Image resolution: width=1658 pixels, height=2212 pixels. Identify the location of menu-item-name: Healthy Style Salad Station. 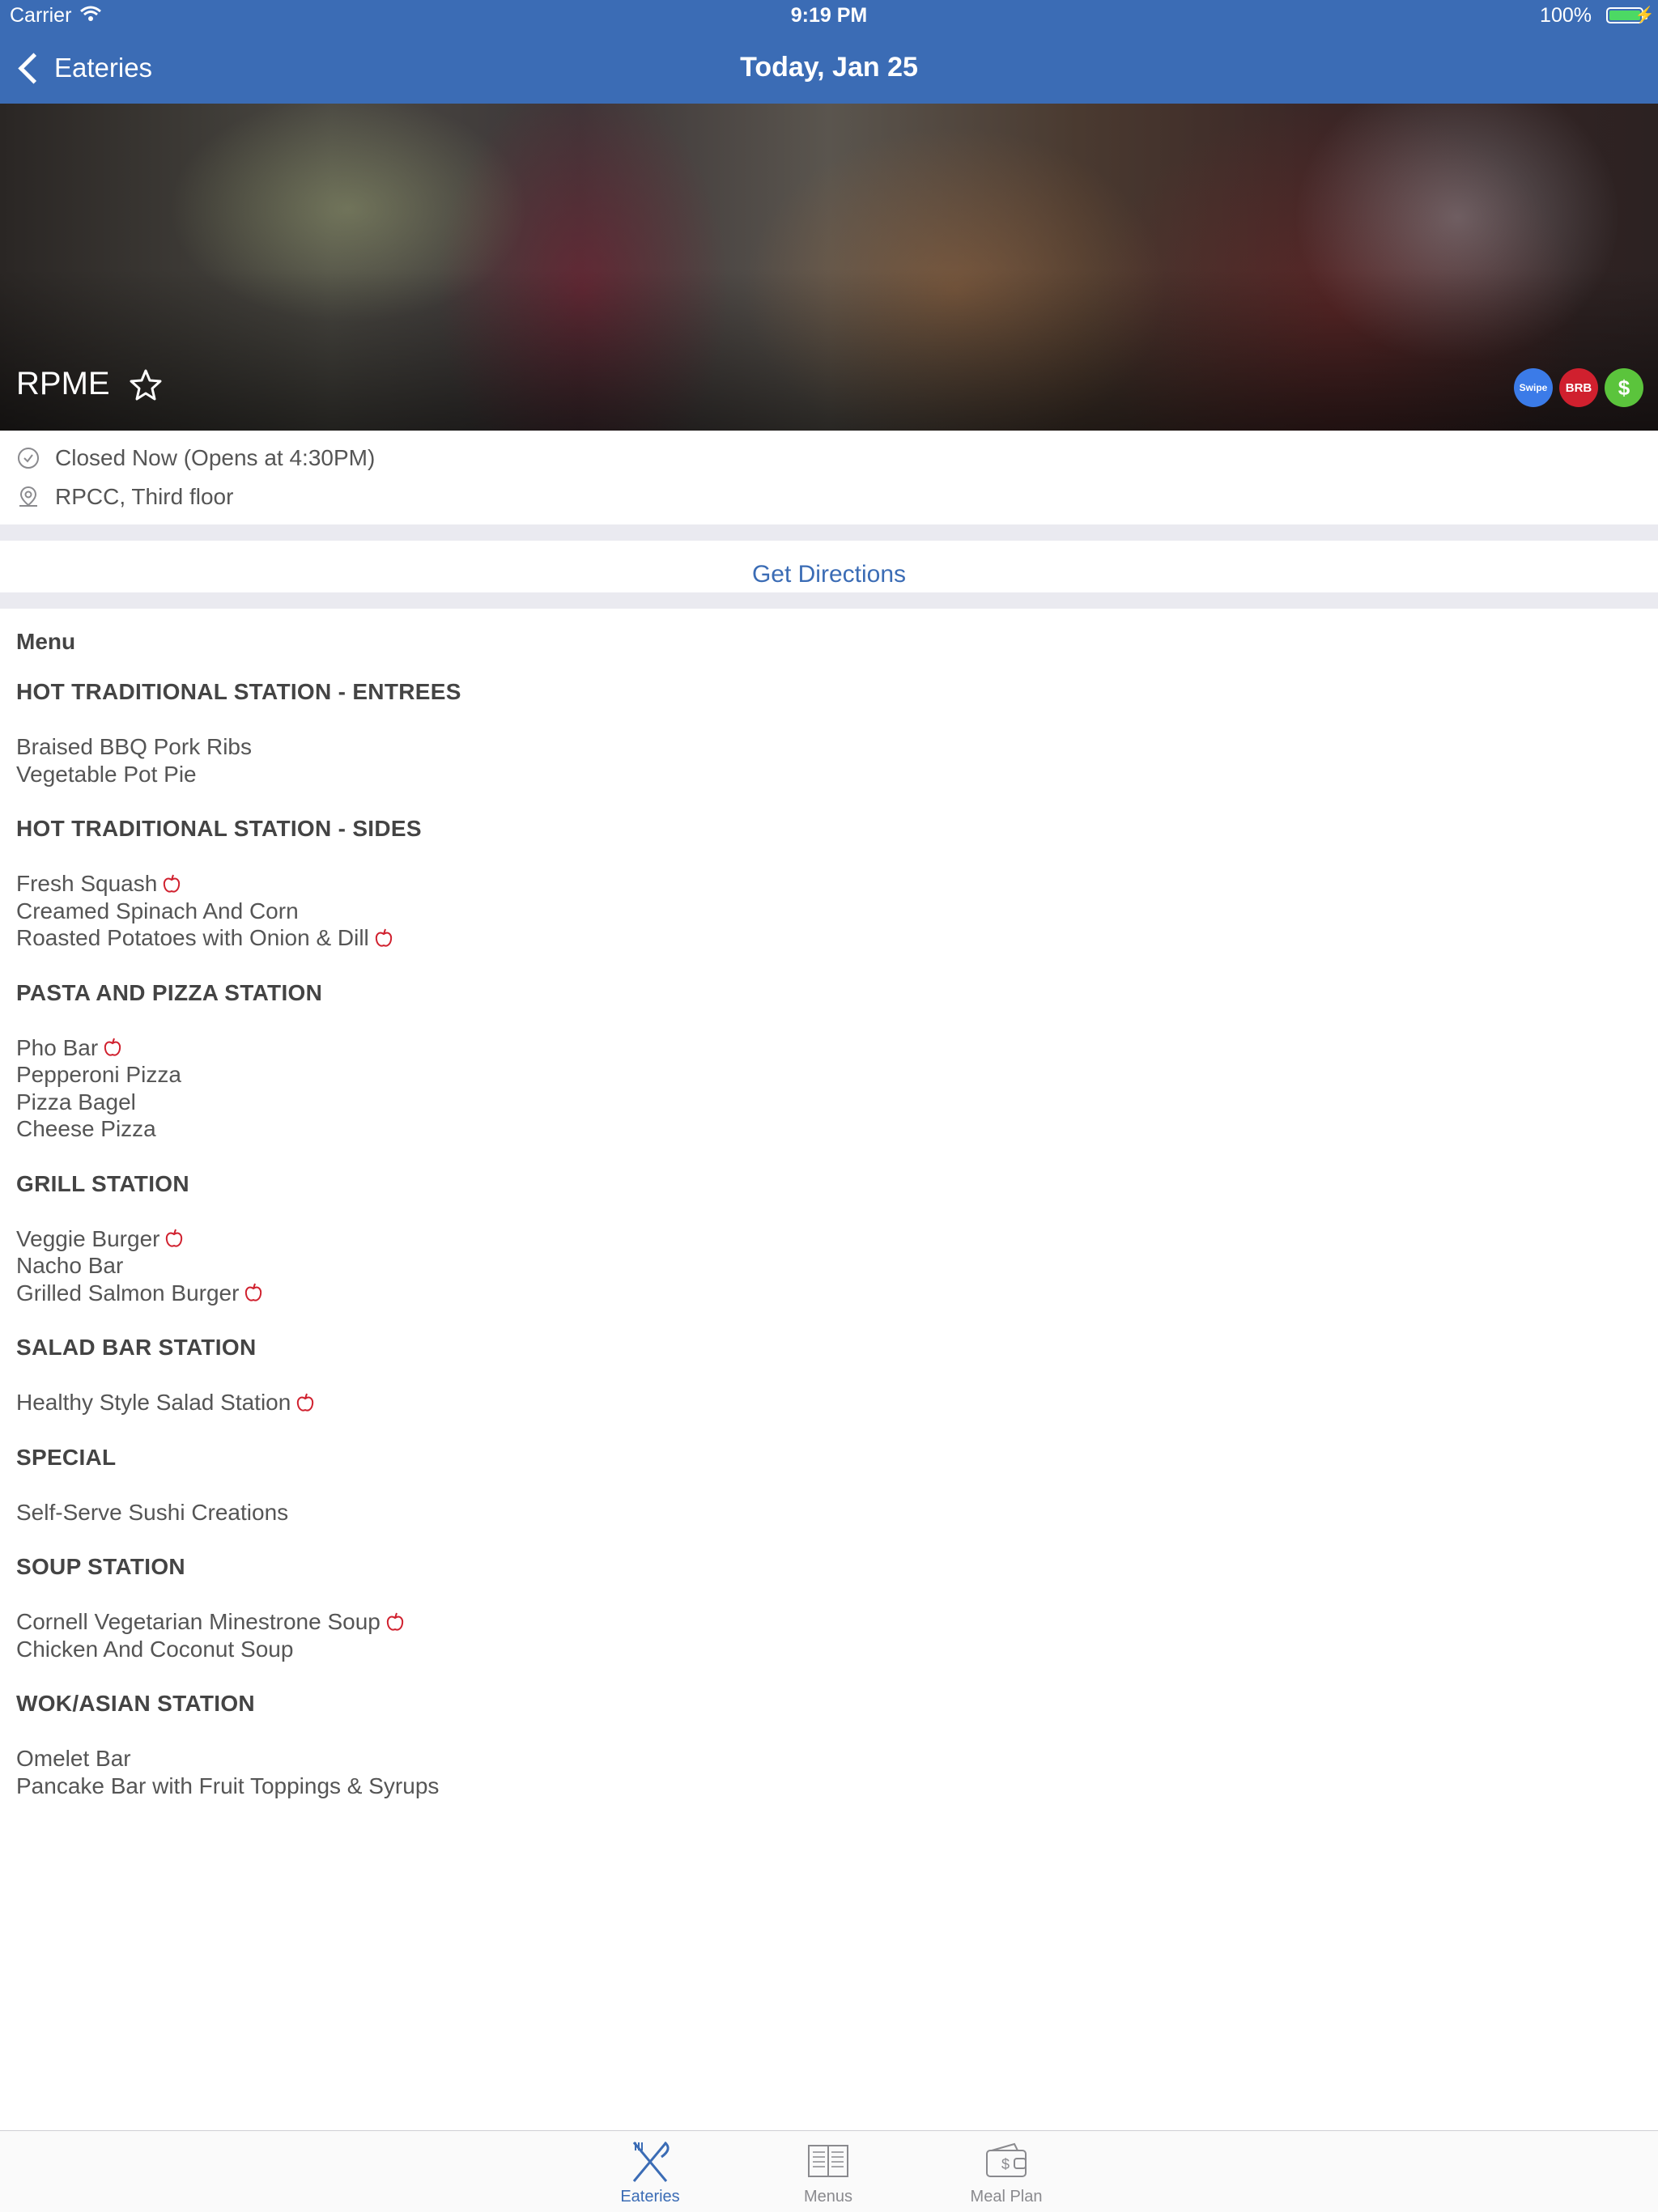
(153, 1402).